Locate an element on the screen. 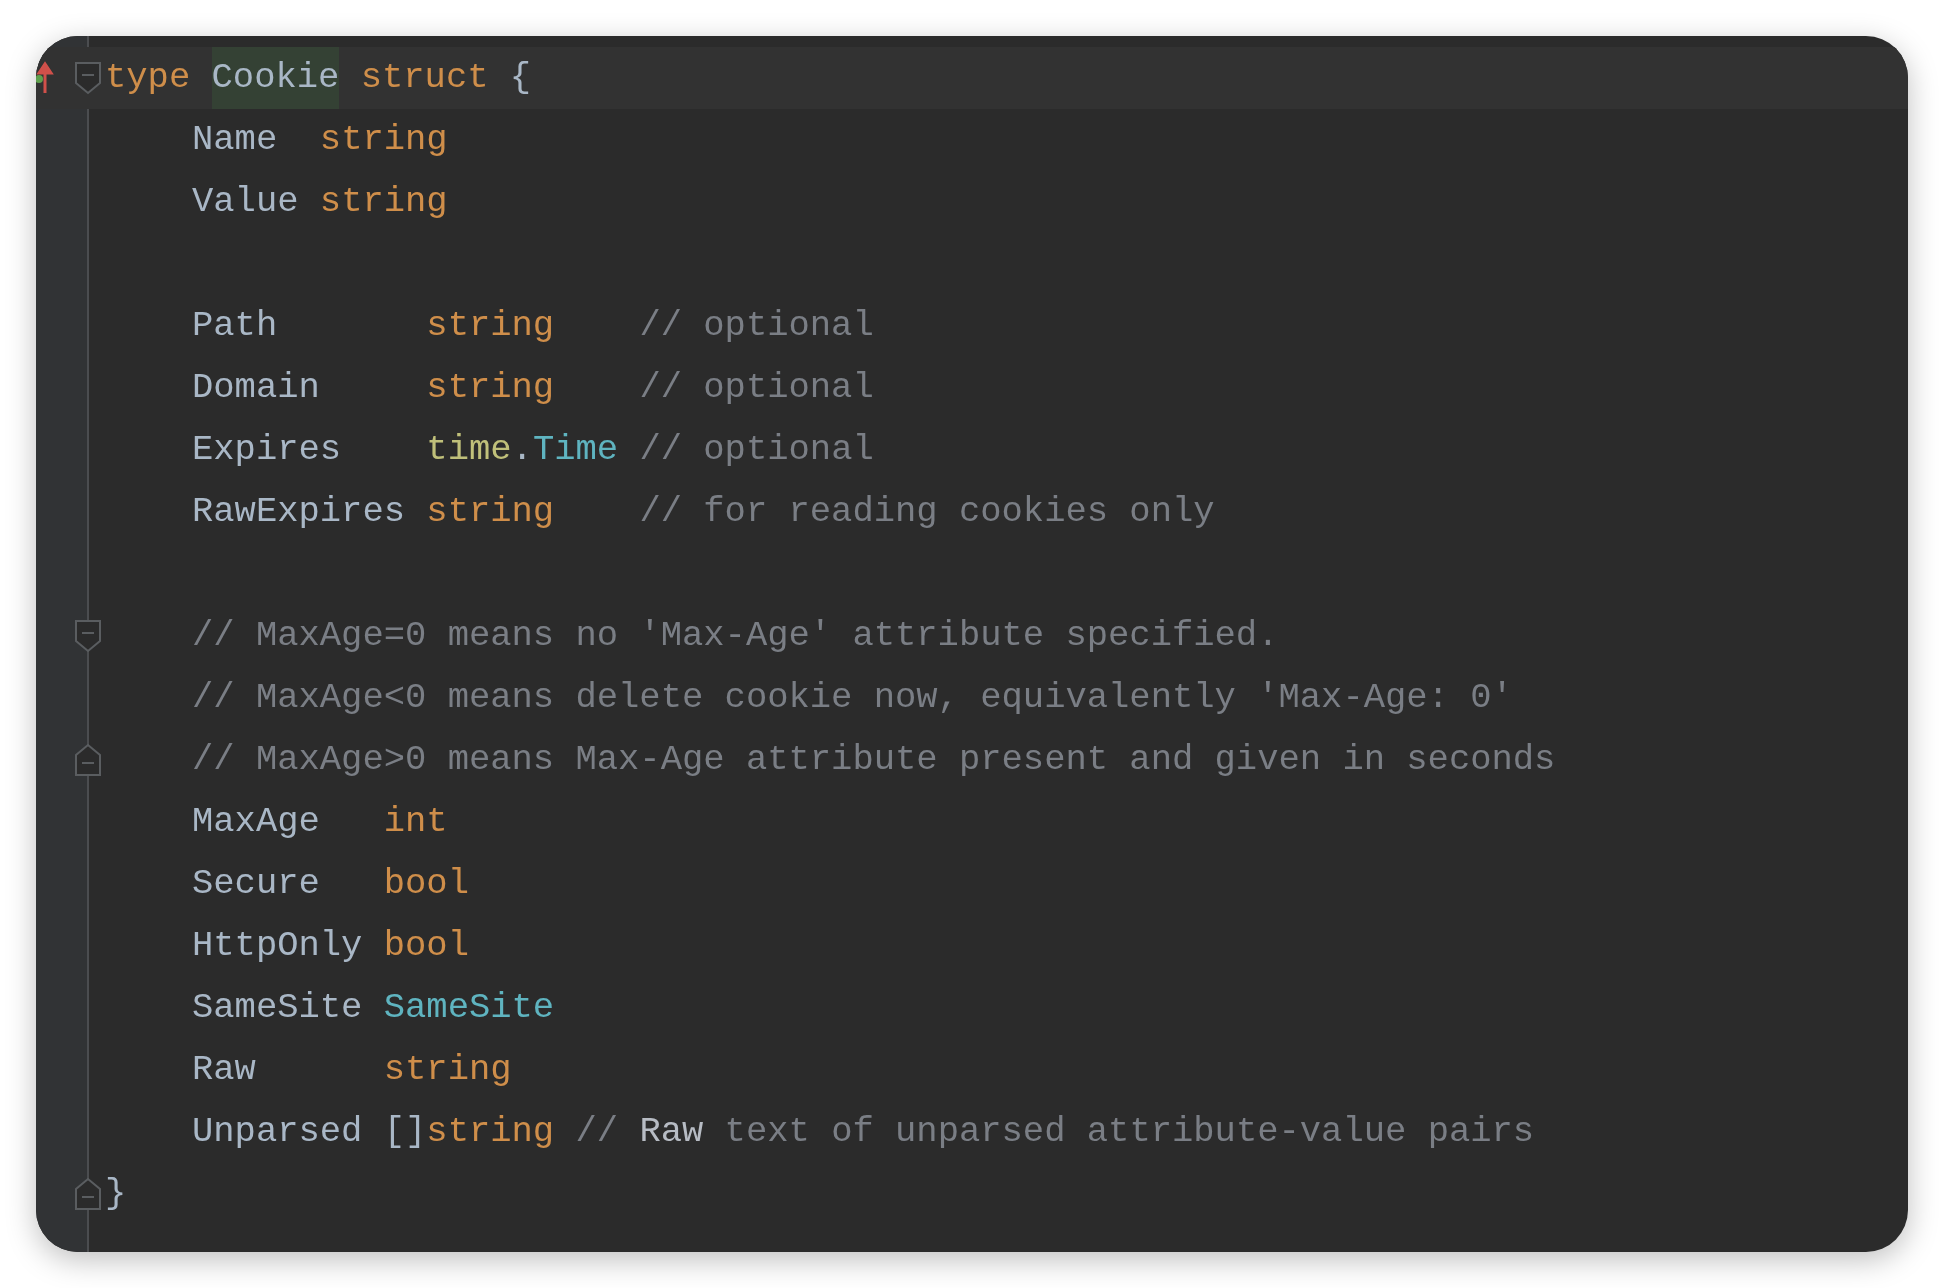 The image size is (1944, 1288). code-line: HttpOnly bool is located at coordinates (330, 946).